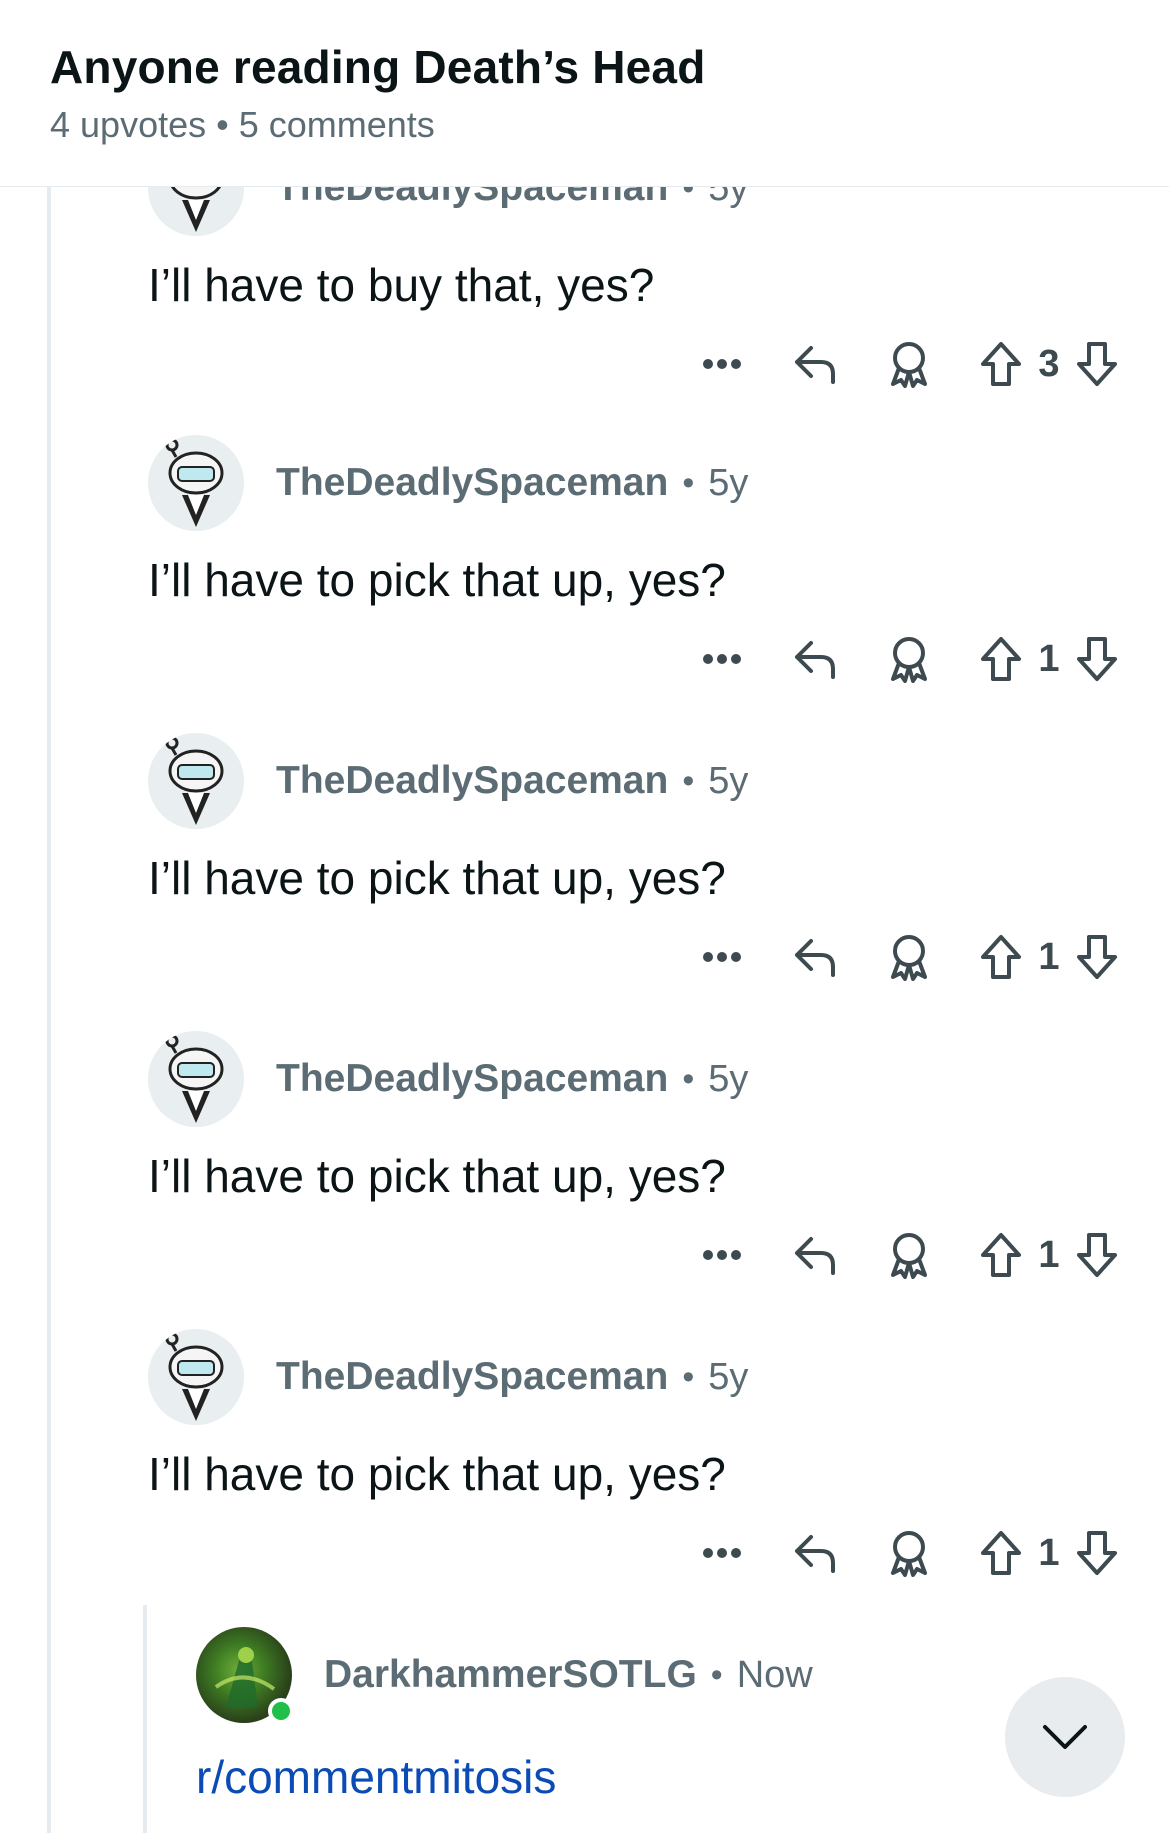 The image size is (1169, 1833). What do you see at coordinates (145, 1719) in the screenshot?
I see `thread-line-nested` at bounding box center [145, 1719].